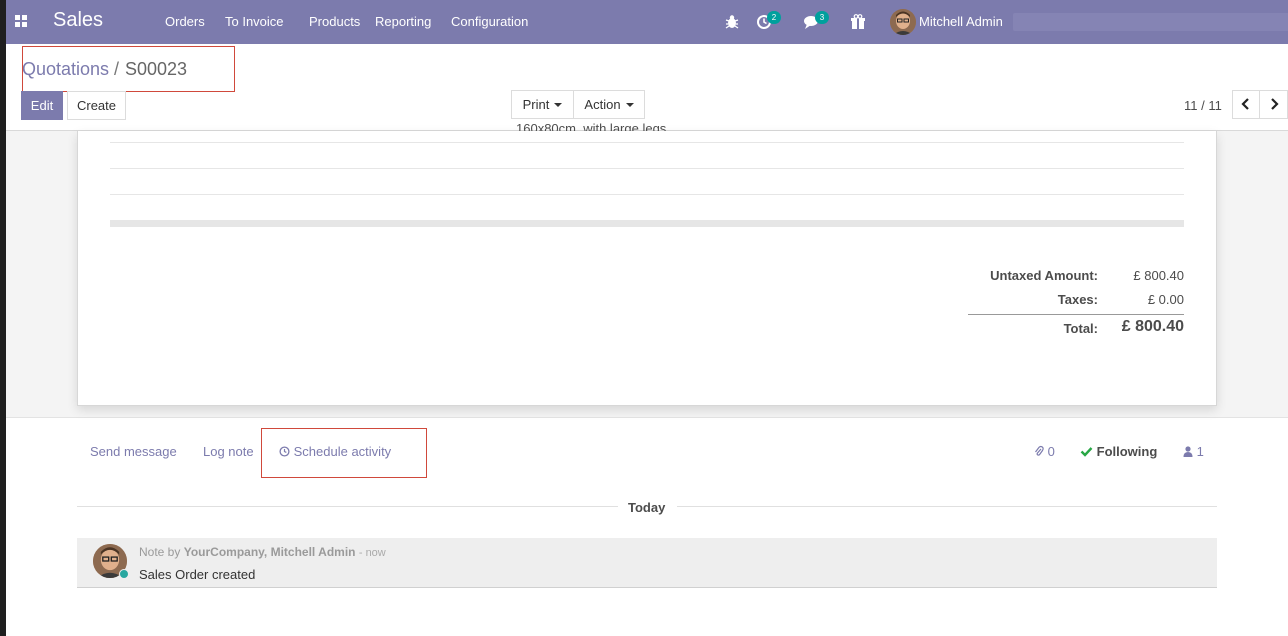  What do you see at coordinates (732, 22) in the screenshot?
I see `bug-icon` at bounding box center [732, 22].